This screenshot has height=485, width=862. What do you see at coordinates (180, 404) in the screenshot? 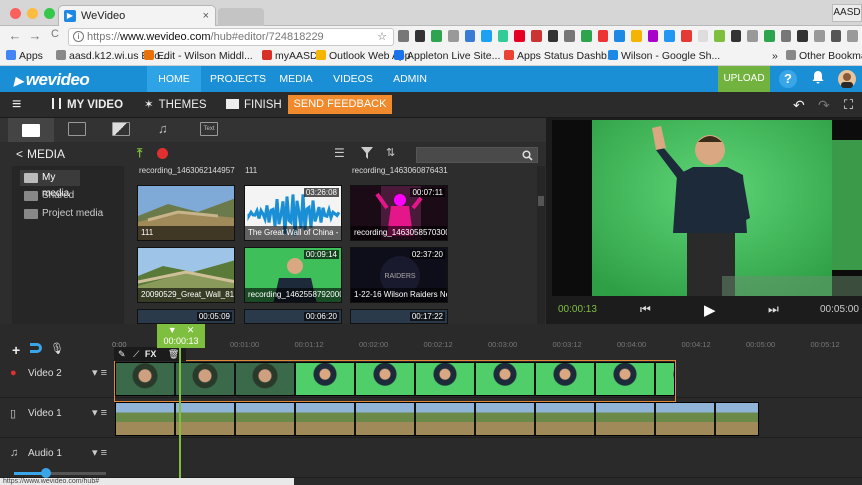
I see `playhead-line` at bounding box center [180, 404].